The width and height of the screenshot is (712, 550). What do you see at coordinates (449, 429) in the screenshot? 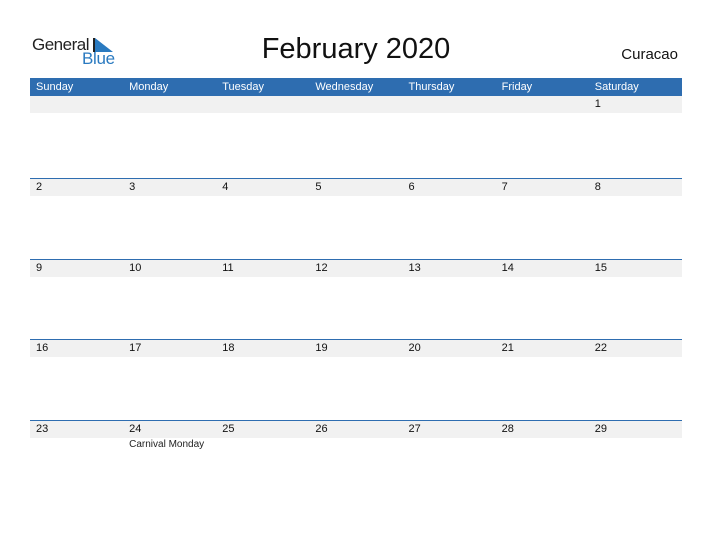
I see `day-cell: 27` at bounding box center [449, 429].